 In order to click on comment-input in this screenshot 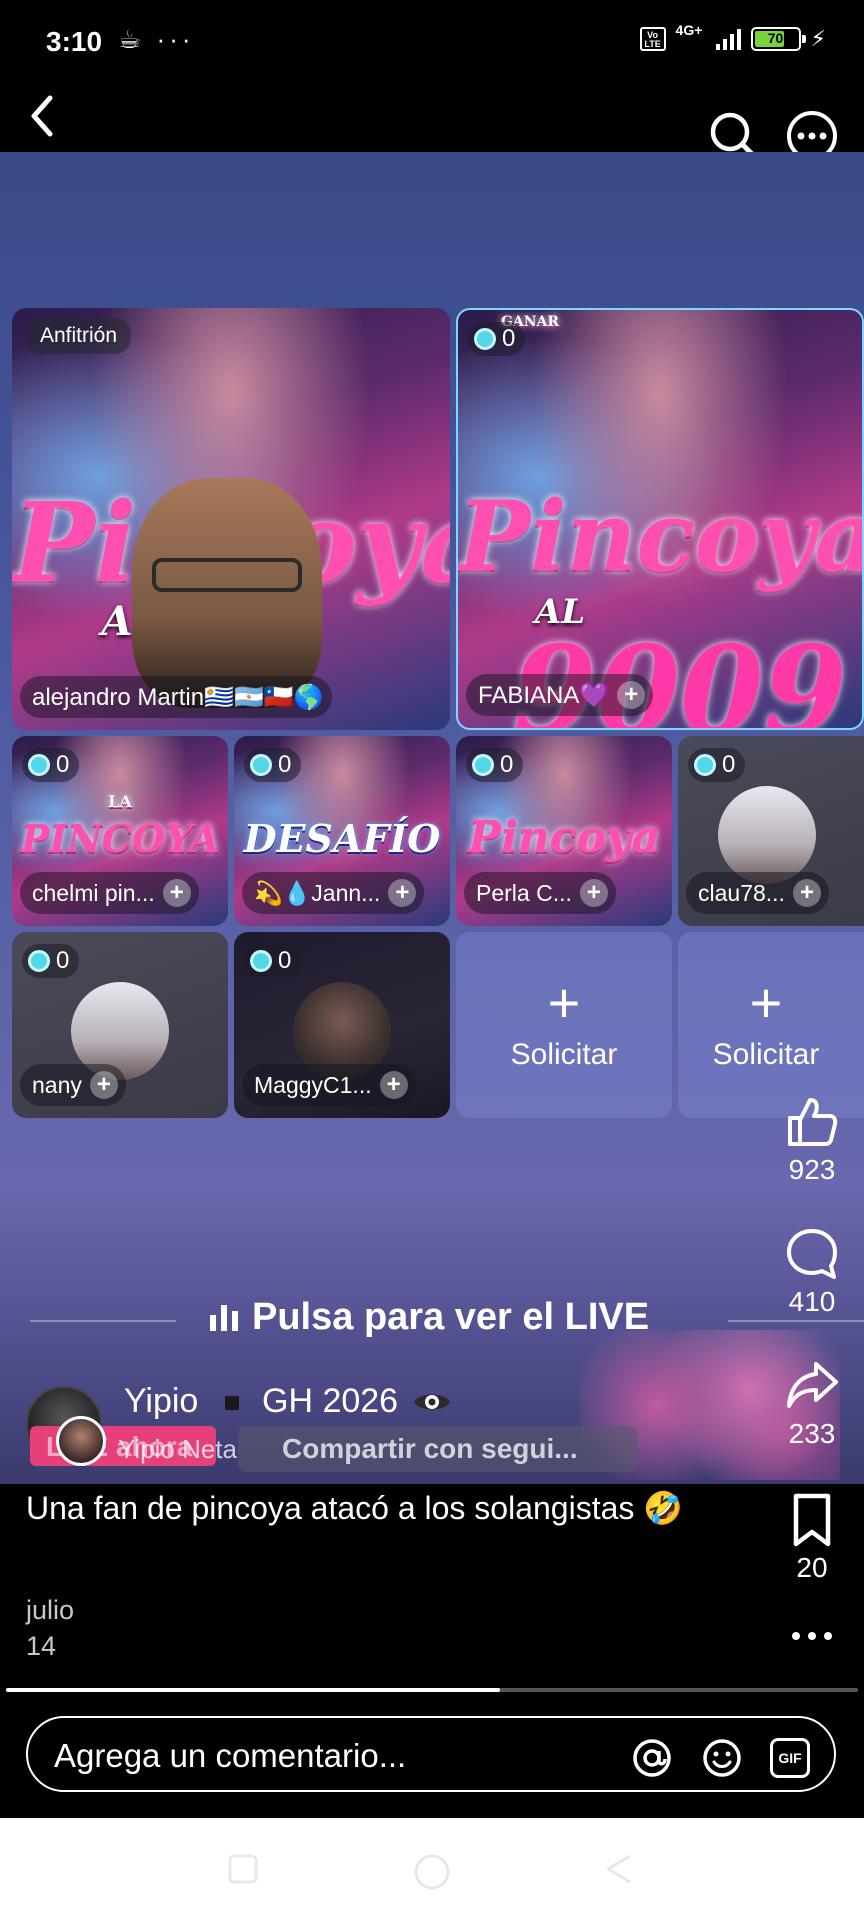, I will do `click(334, 1756)`.